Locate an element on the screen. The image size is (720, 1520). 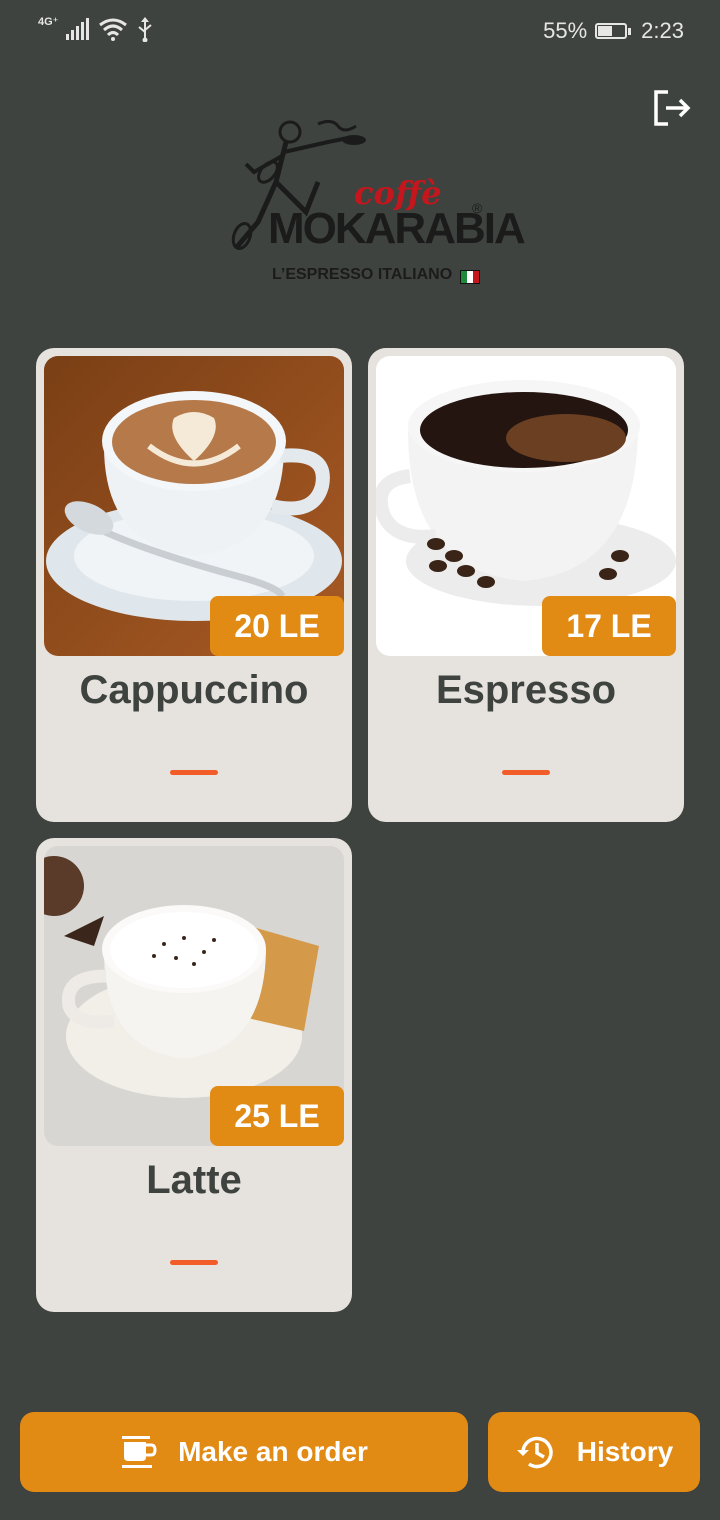
history-button: History is located at coordinates (594, 1452).